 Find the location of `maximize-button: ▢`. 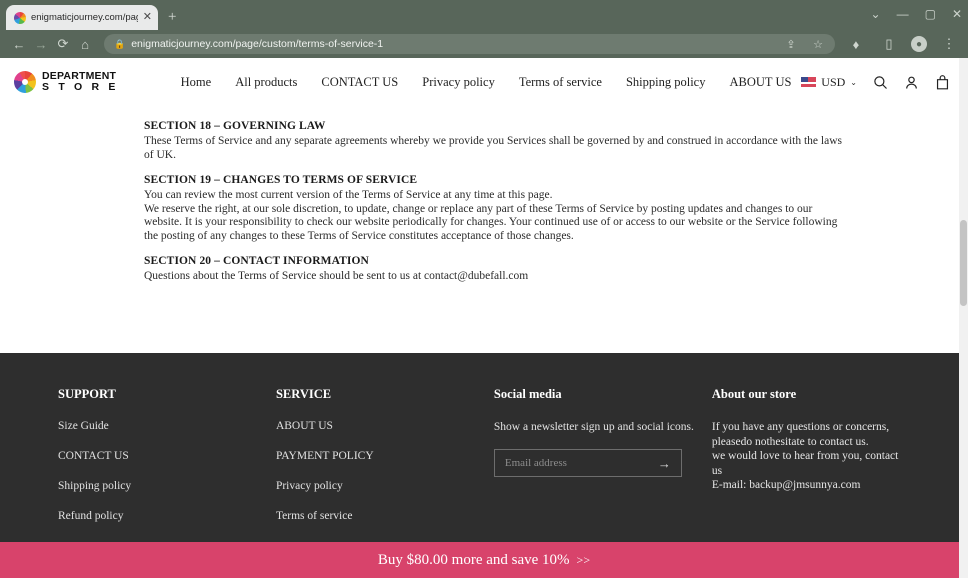

maximize-button: ▢ is located at coordinates (930, 14).